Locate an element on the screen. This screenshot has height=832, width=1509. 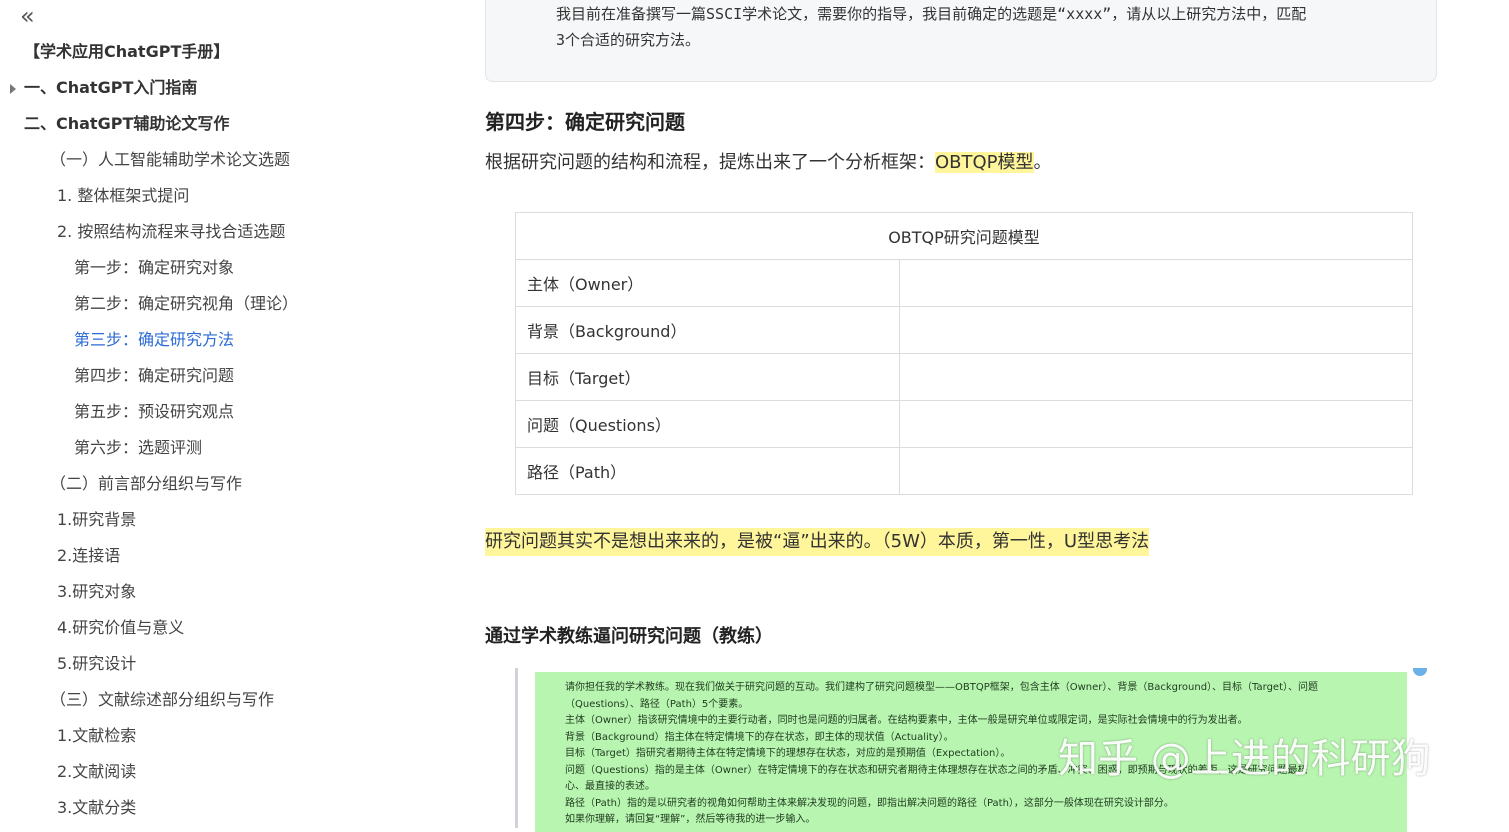
quote-line: 3个合适的研究方法。 is located at coordinates (628, 40).